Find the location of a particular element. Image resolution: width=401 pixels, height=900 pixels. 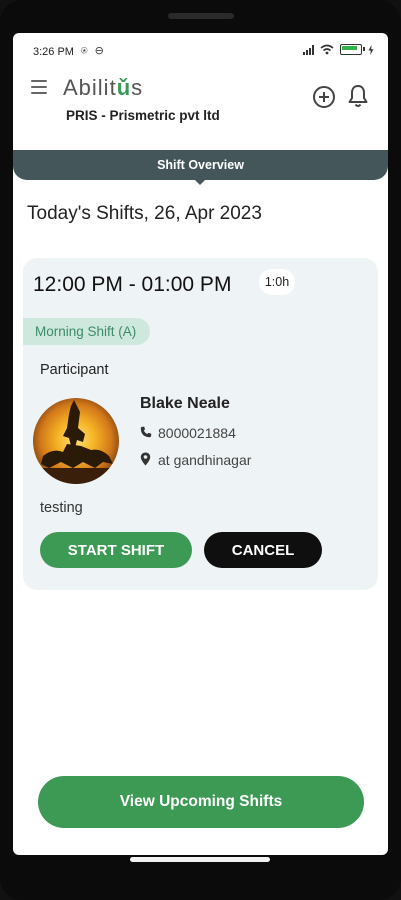

battery-icon is located at coordinates (352, 49).